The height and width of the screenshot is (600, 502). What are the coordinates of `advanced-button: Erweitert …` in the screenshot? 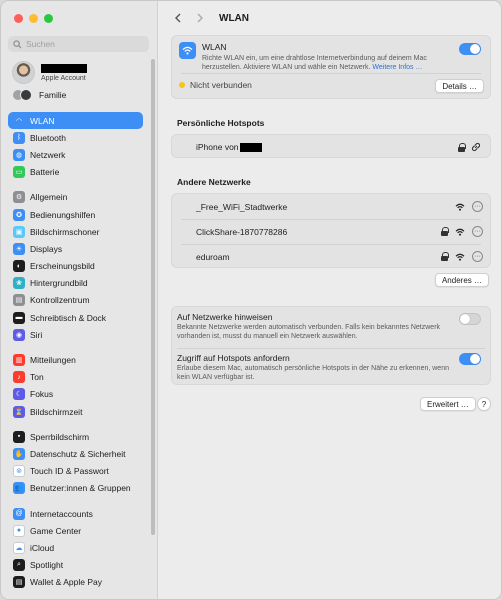 It's located at (448, 404).